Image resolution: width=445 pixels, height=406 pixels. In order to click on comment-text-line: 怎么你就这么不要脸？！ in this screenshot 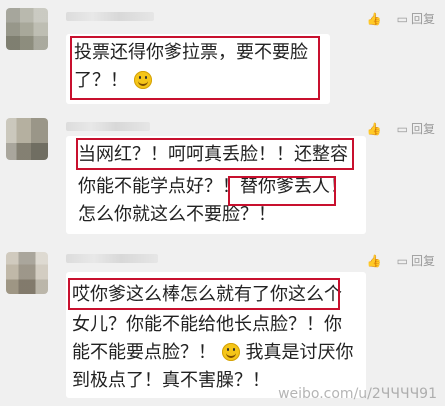, I will do `click(177, 214)`.